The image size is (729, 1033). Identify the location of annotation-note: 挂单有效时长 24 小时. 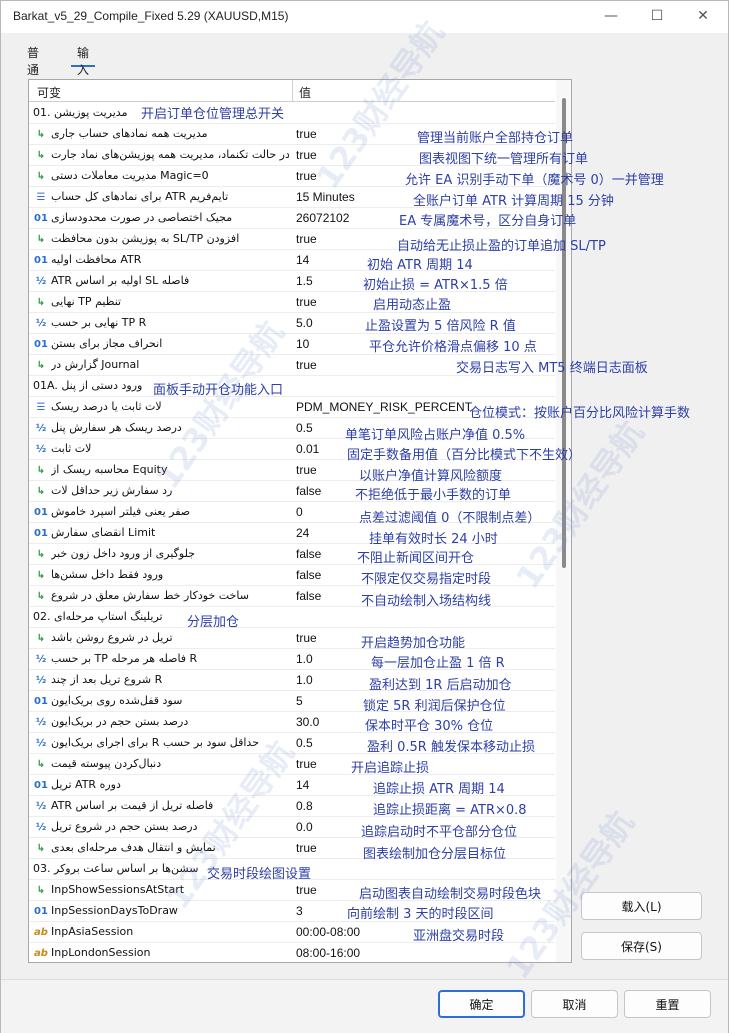
(433, 539).